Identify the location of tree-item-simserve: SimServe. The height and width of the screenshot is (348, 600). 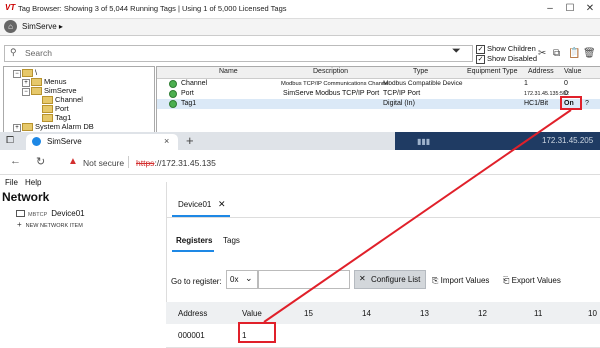
(54, 91).